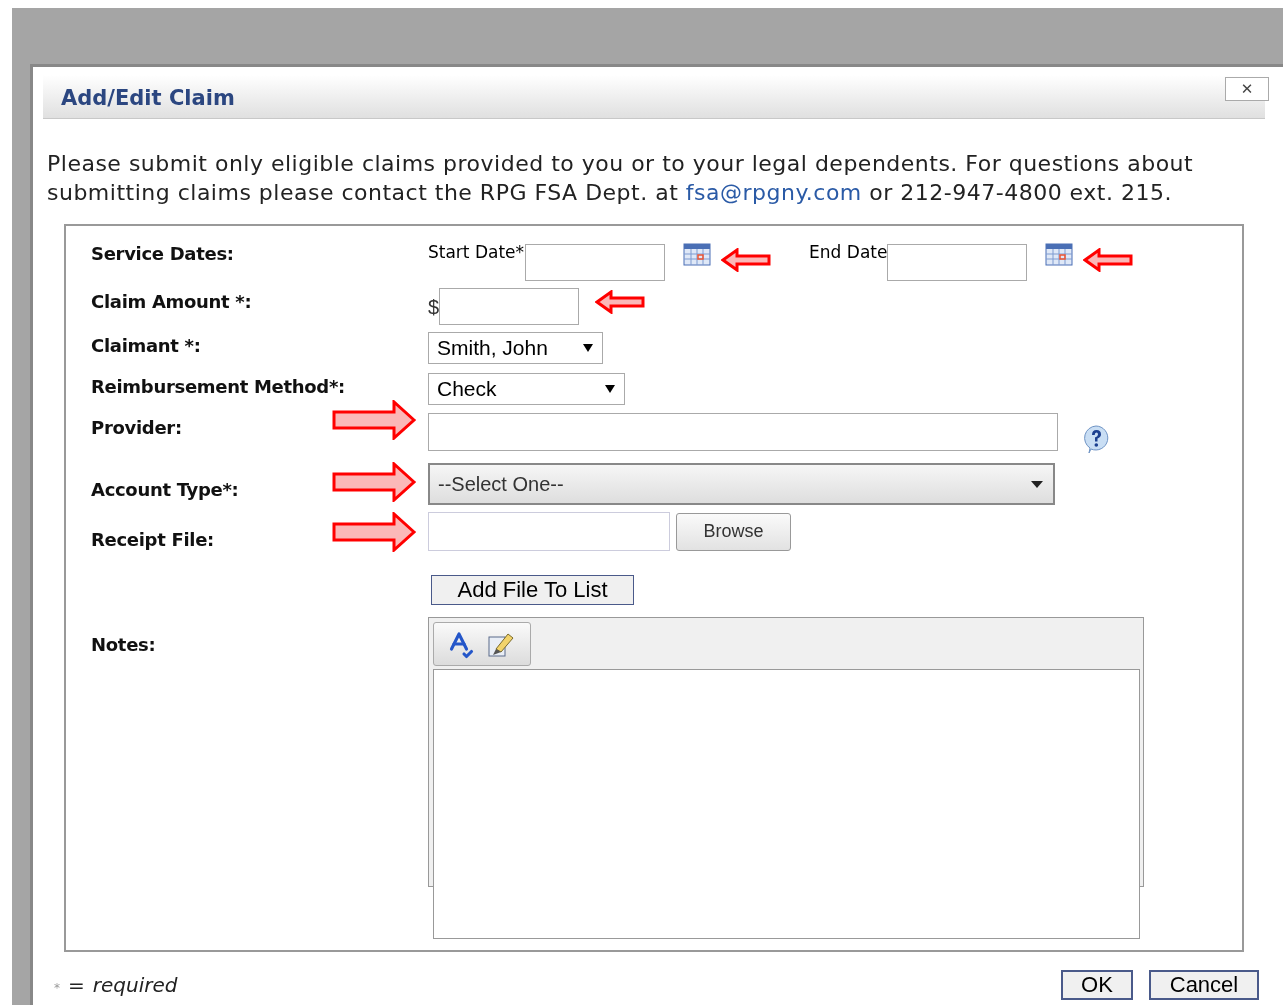 The height and width of the screenshot is (1005, 1283). Describe the element at coordinates (136, 428) in the screenshot. I see `field-label: Provider:` at that location.